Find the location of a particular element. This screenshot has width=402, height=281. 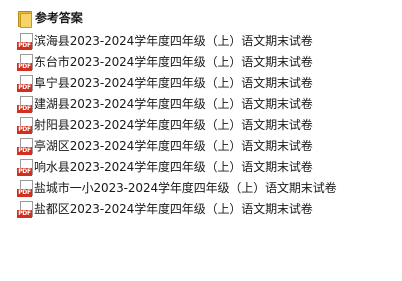

file-item: PDF 亭湖区2023-2024学年度四年级（上）语文期末试卷 is located at coordinates (165, 146).